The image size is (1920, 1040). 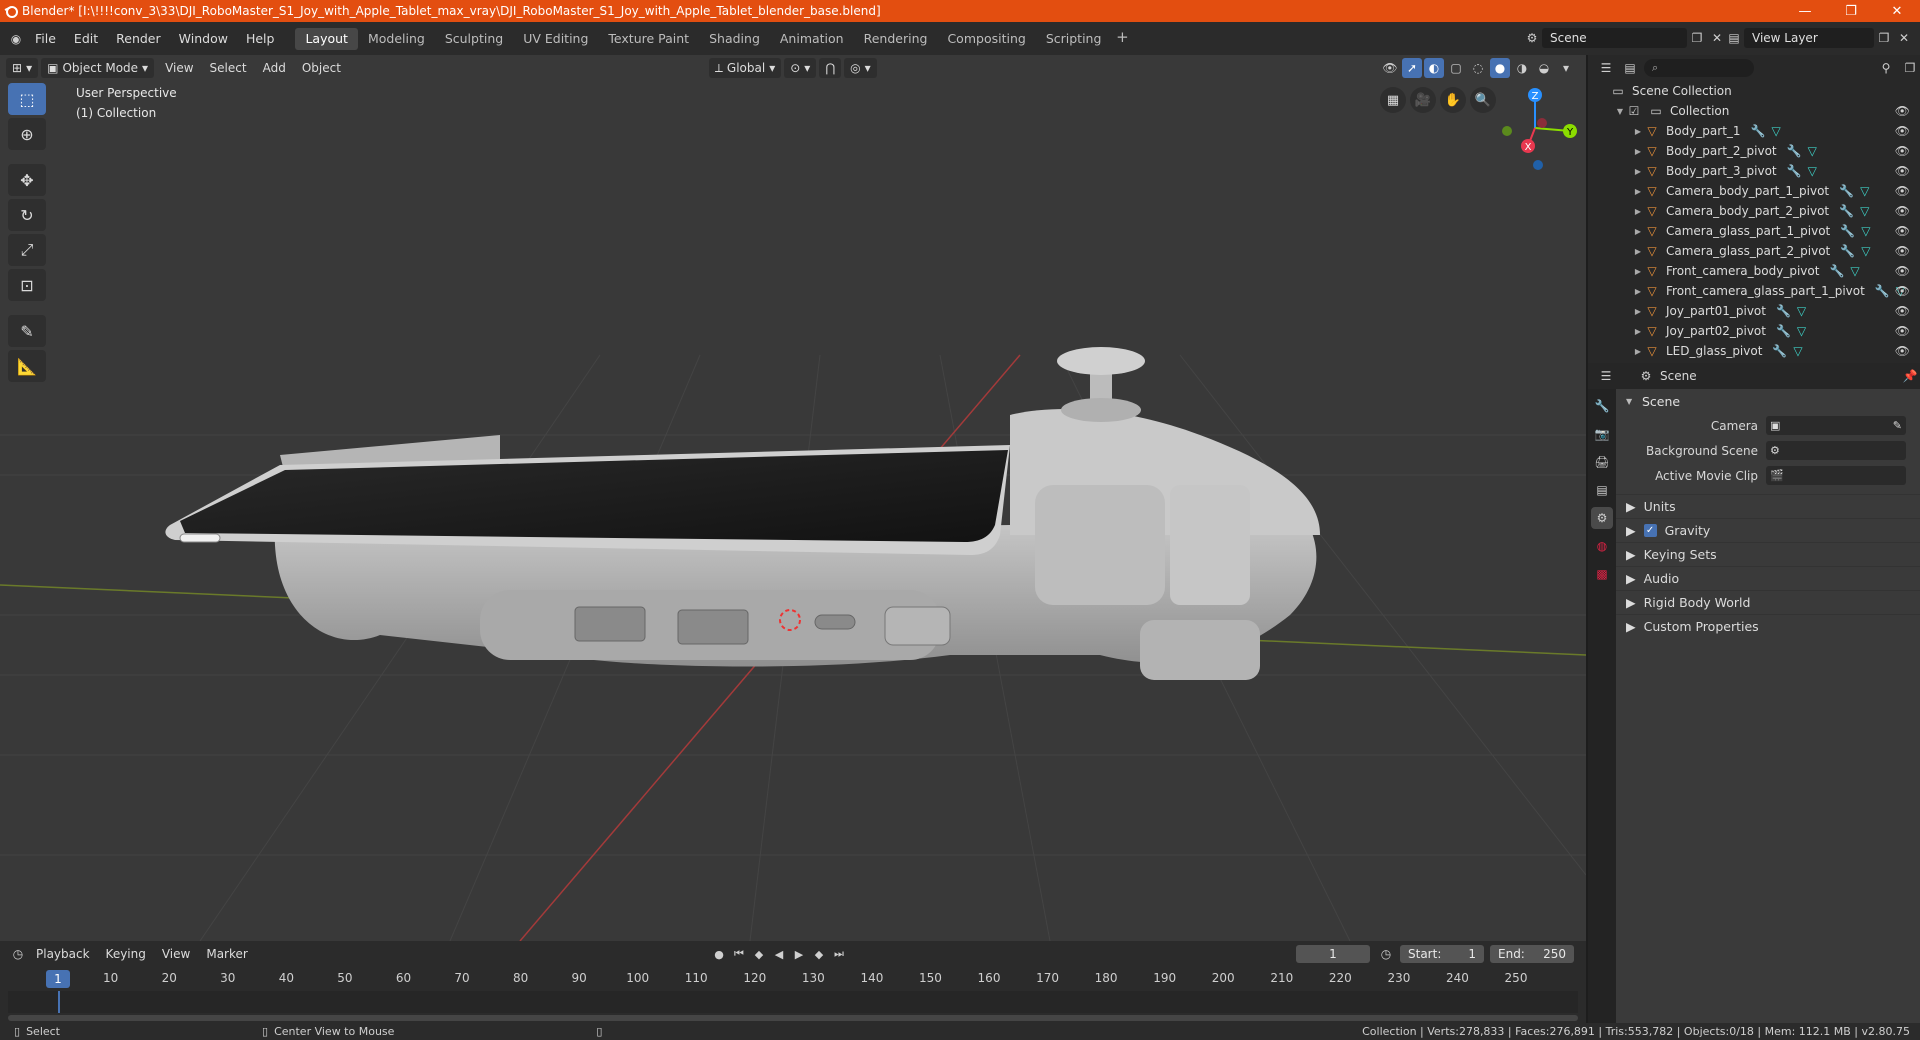 I want to click on outliner-item: ▶ ▽ Camera_glass_part_1_pivot 🔧 ▽ 👁, so click(x=1754, y=231).